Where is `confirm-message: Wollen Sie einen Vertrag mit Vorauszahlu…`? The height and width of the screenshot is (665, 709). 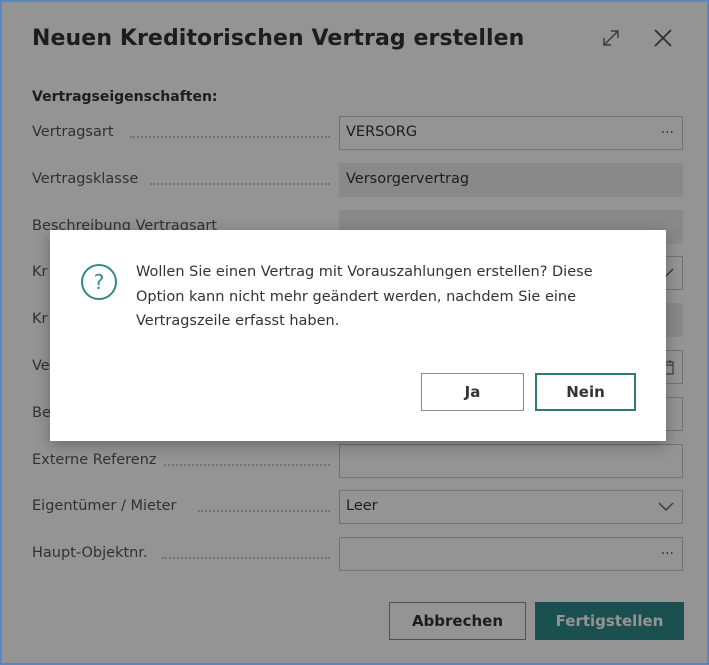
confirm-message: Wollen Sie einen Vertrag mit Vorauszahlu… is located at coordinates (364, 296).